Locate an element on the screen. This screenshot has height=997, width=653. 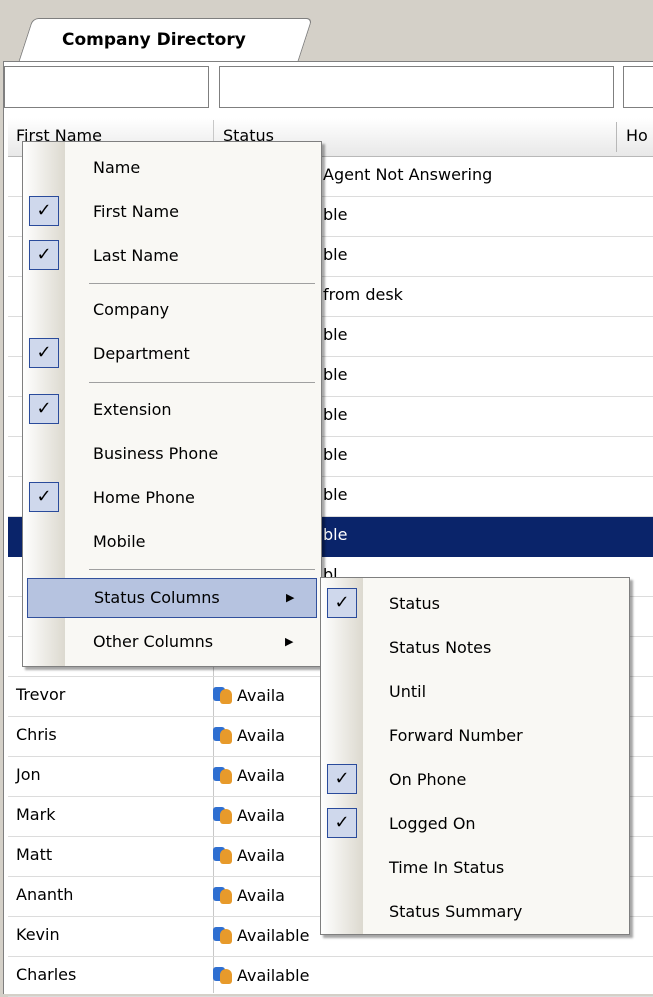
first-name-cell: Charles is located at coordinates (46, 974).